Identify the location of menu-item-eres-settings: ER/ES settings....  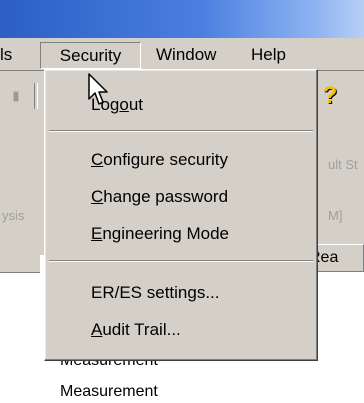
(155, 293).